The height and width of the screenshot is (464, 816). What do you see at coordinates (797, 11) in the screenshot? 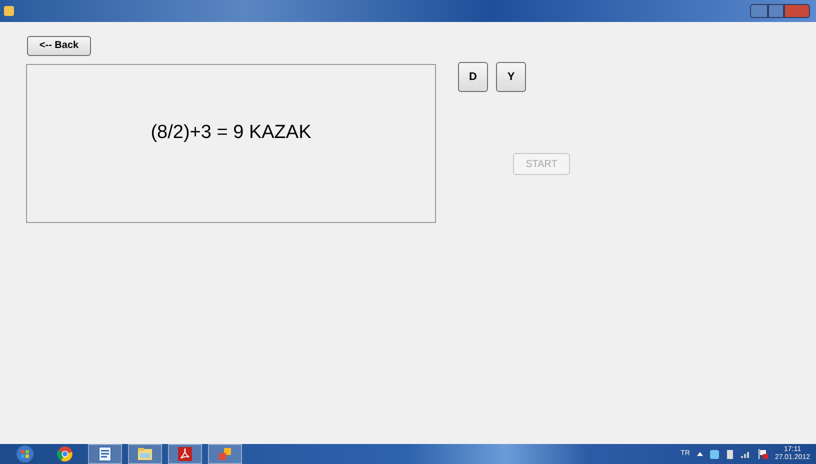
I see `close-button` at bounding box center [797, 11].